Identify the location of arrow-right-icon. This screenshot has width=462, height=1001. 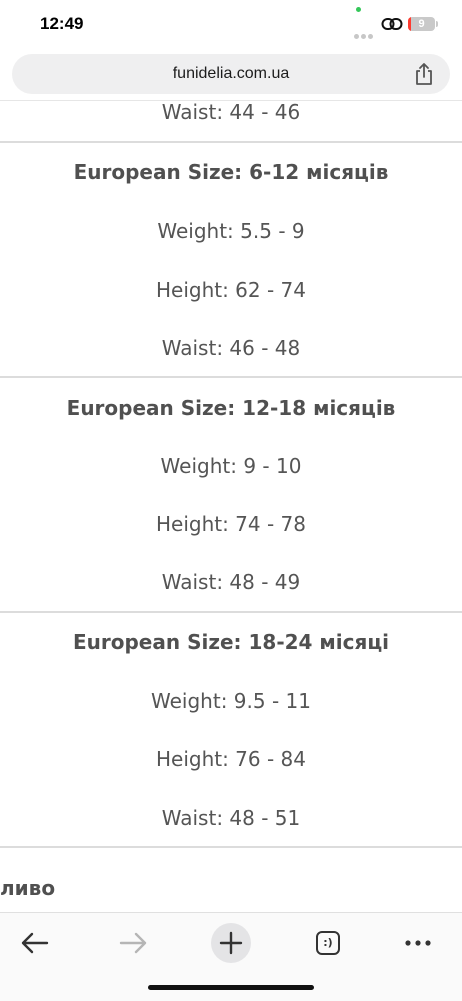
(133, 943).